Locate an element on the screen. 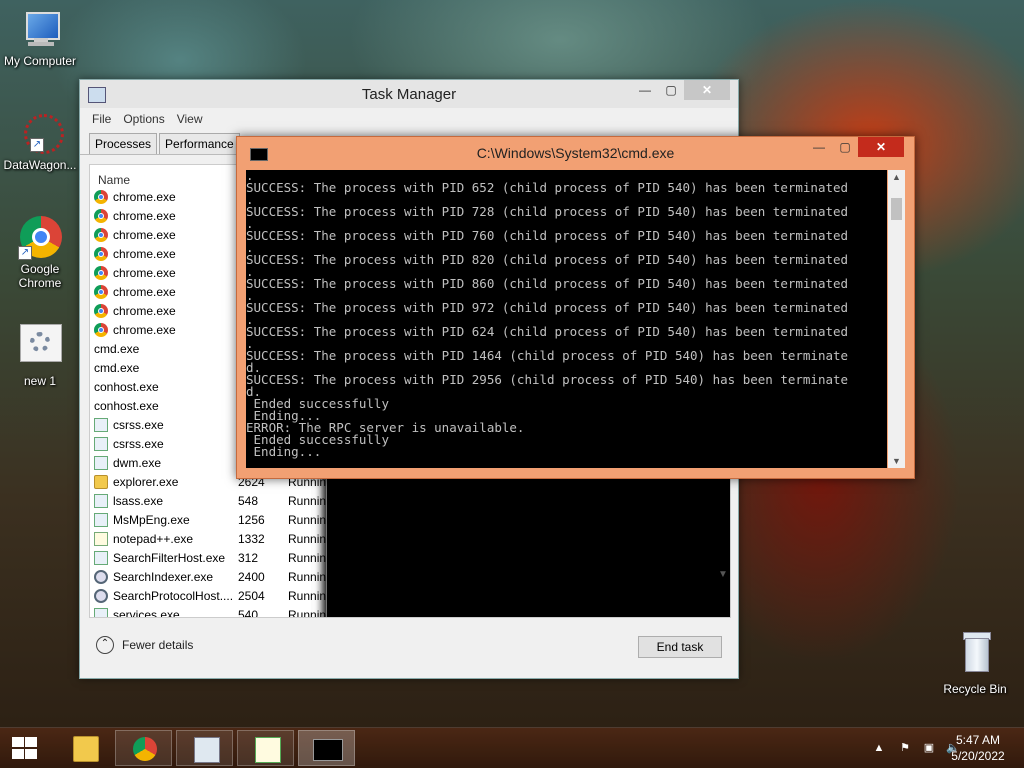 This screenshot has height=768, width=1024. process-name-cell: MsMpEng.exe is located at coordinates (164, 519).